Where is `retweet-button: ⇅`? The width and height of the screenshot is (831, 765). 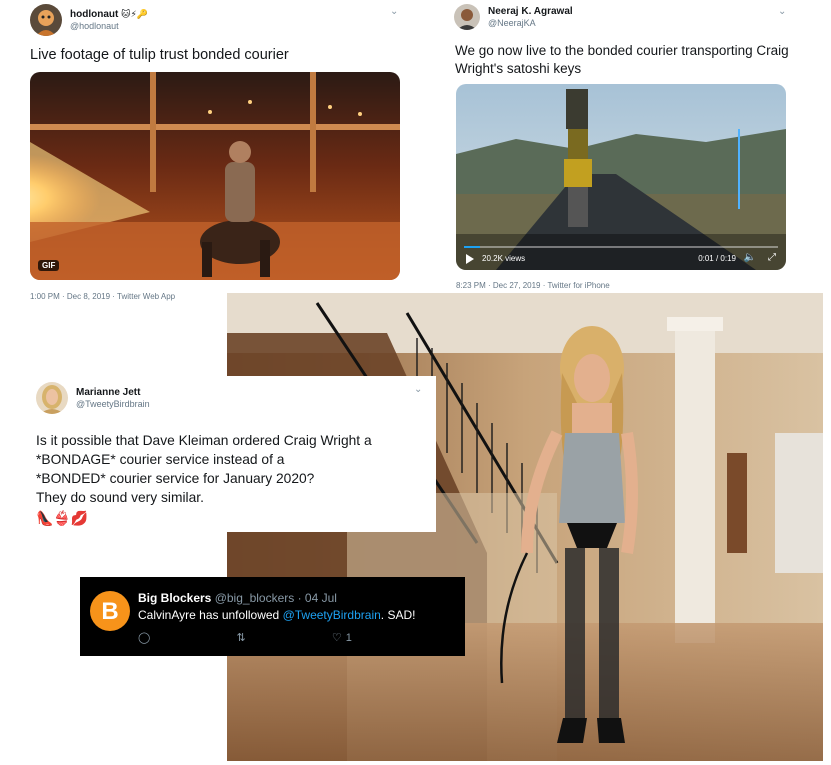
retweet-button: ⇅ is located at coordinates (240, 637).